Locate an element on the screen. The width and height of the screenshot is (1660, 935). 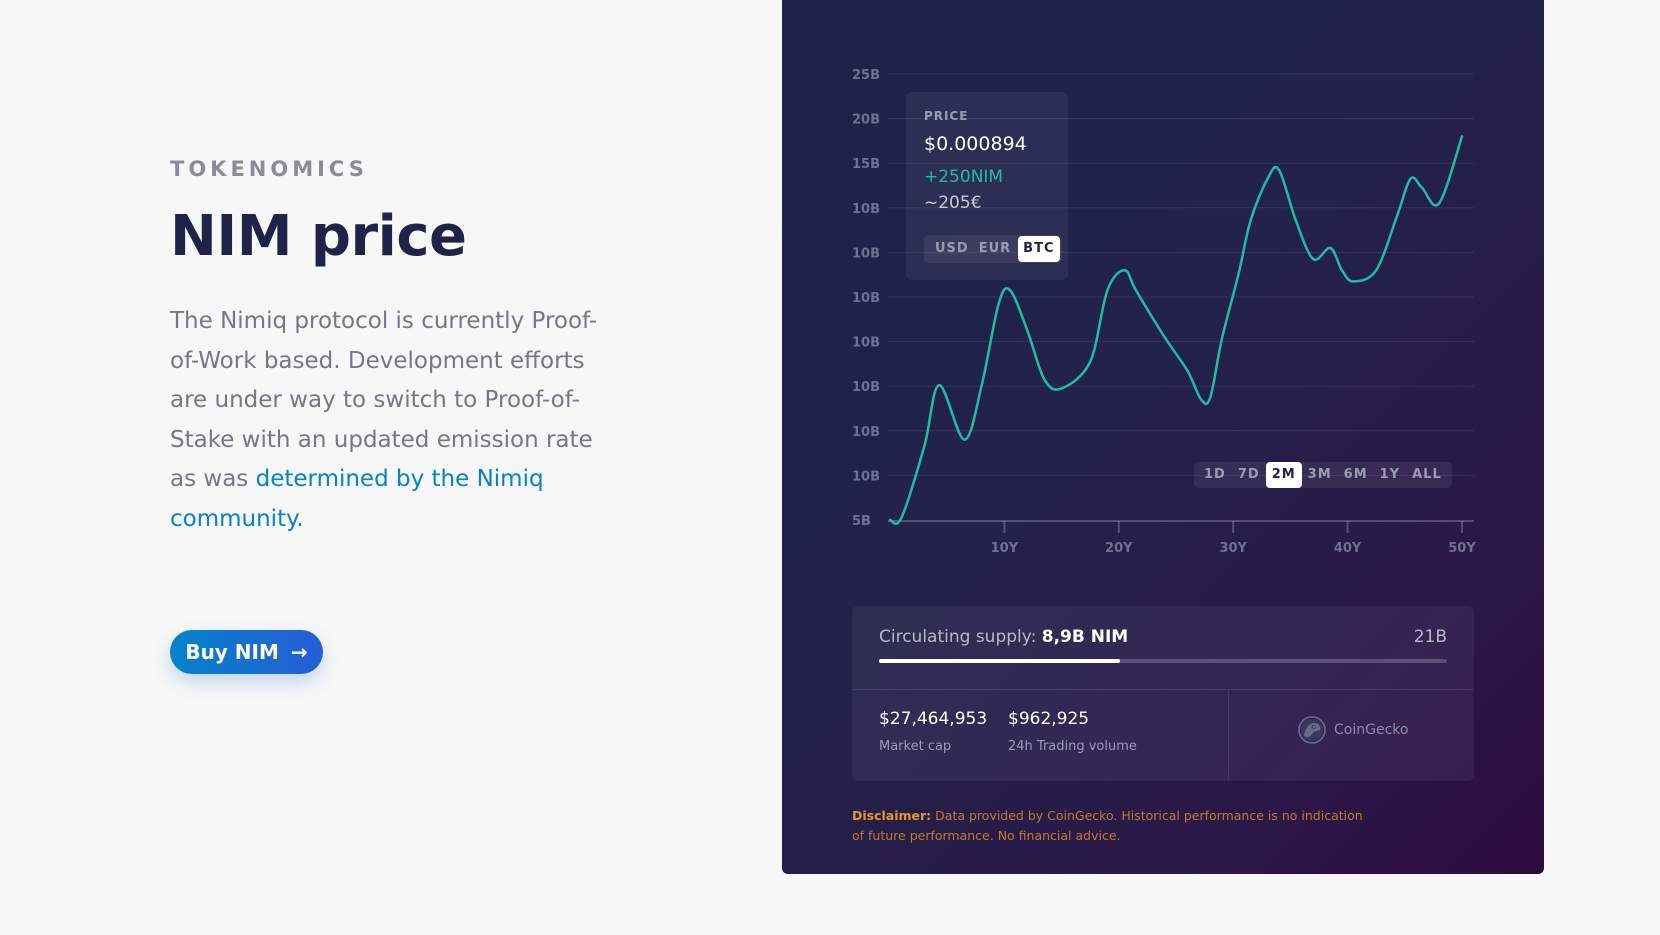
tooltip-price: $0.000894 is located at coordinates (975, 144).